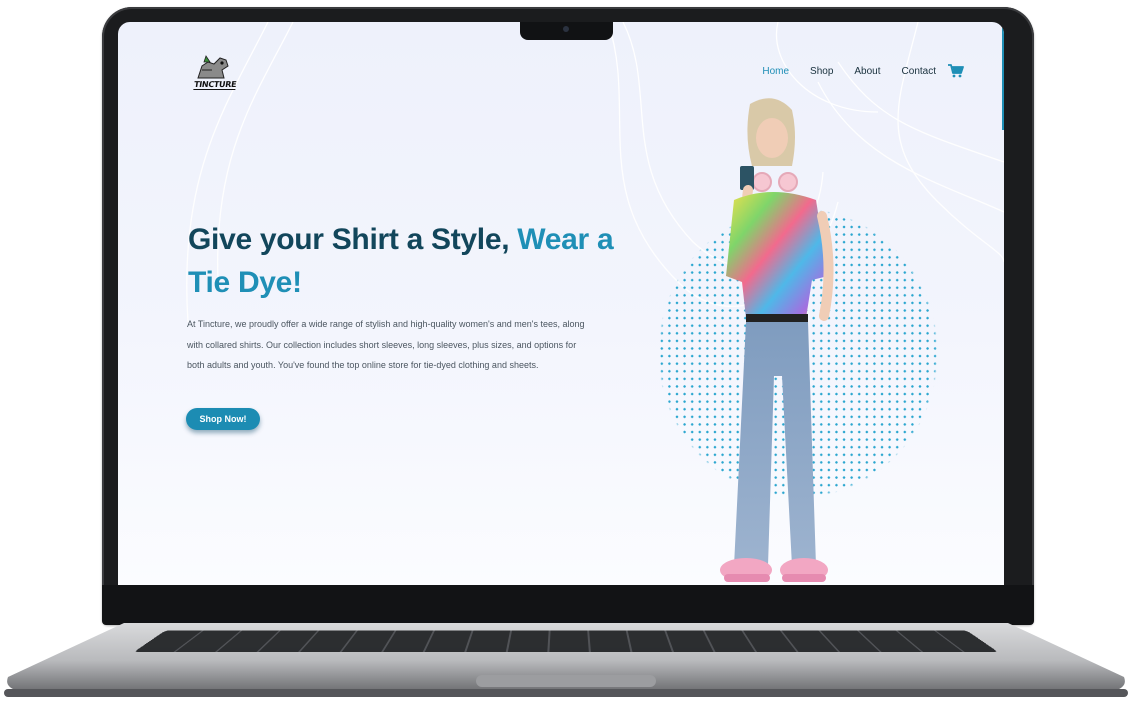  What do you see at coordinates (775, 71) in the screenshot?
I see `nav-home: Home` at bounding box center [775, 71].